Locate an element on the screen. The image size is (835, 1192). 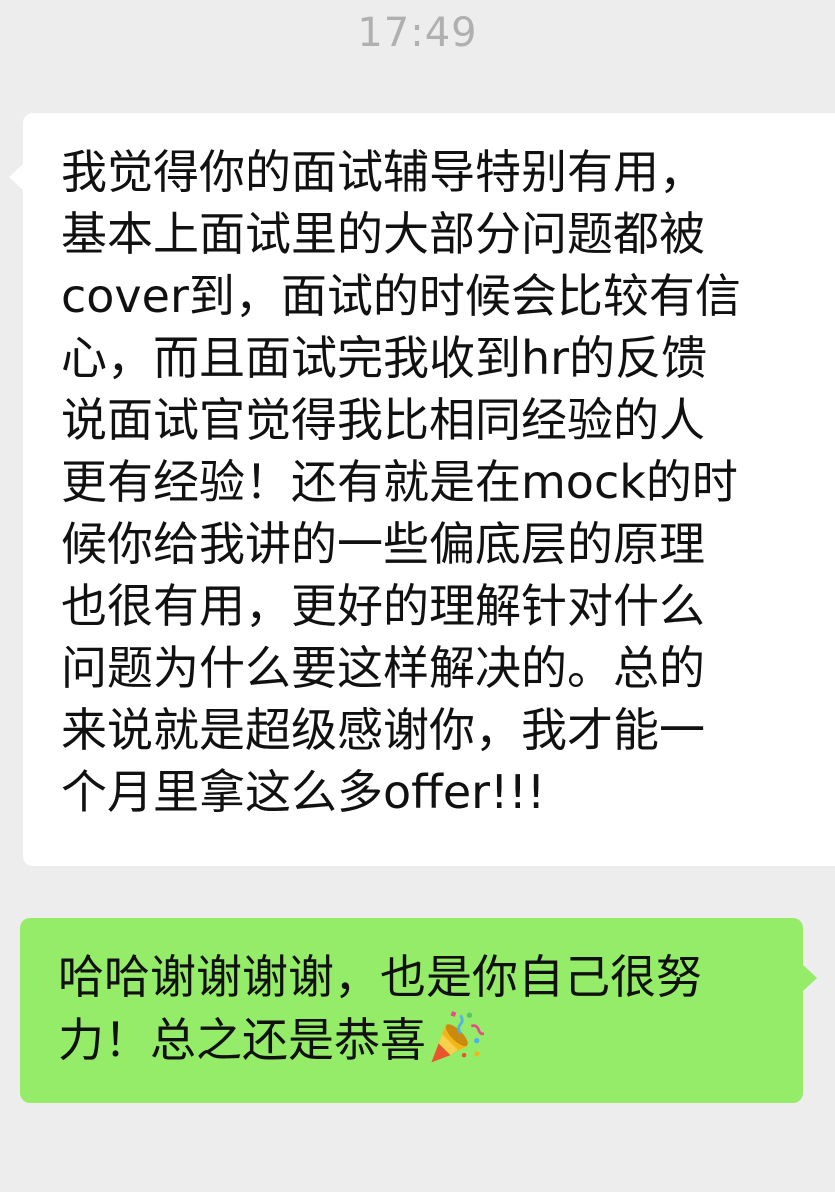
message-line: 更有经验！还有就是在mock的时 is located at coordinates (399, 482).